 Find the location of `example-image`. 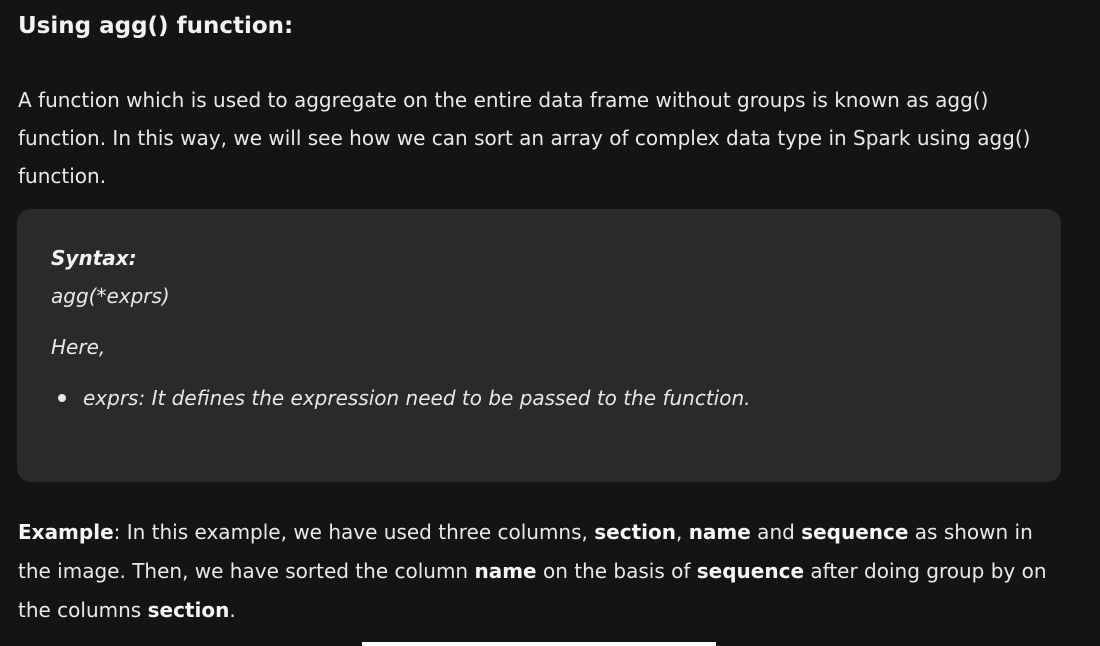

example-image is located at coordinates (539, 644).